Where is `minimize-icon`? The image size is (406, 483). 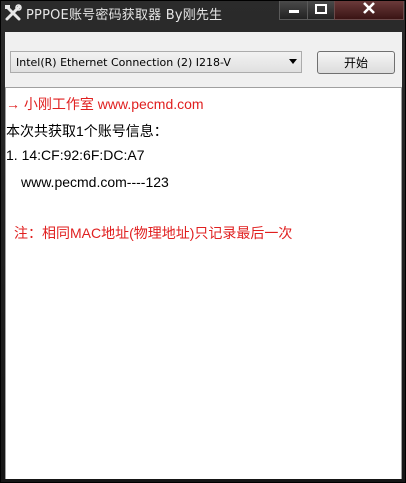
minimize-icon is located at coordinates (294, 10).